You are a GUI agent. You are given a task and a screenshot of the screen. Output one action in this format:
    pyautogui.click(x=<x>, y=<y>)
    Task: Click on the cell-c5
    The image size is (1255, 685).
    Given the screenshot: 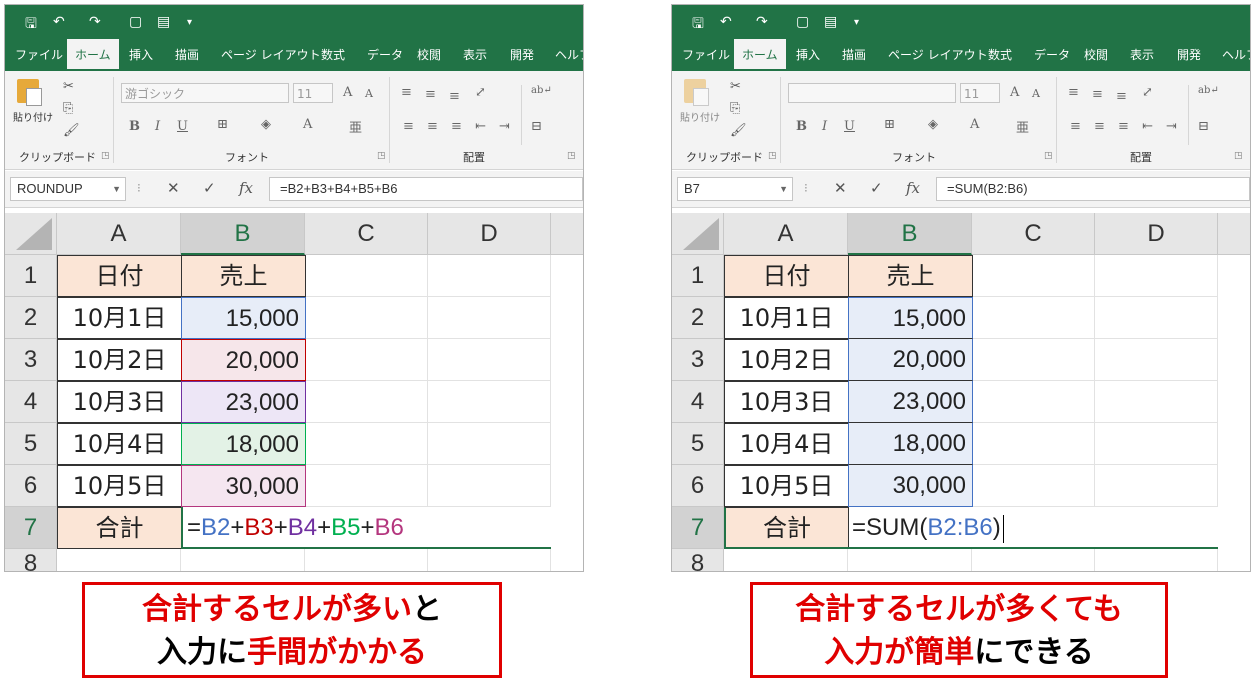 What is the action you would take?
    pyautogui.click(x=366, y=444)
    